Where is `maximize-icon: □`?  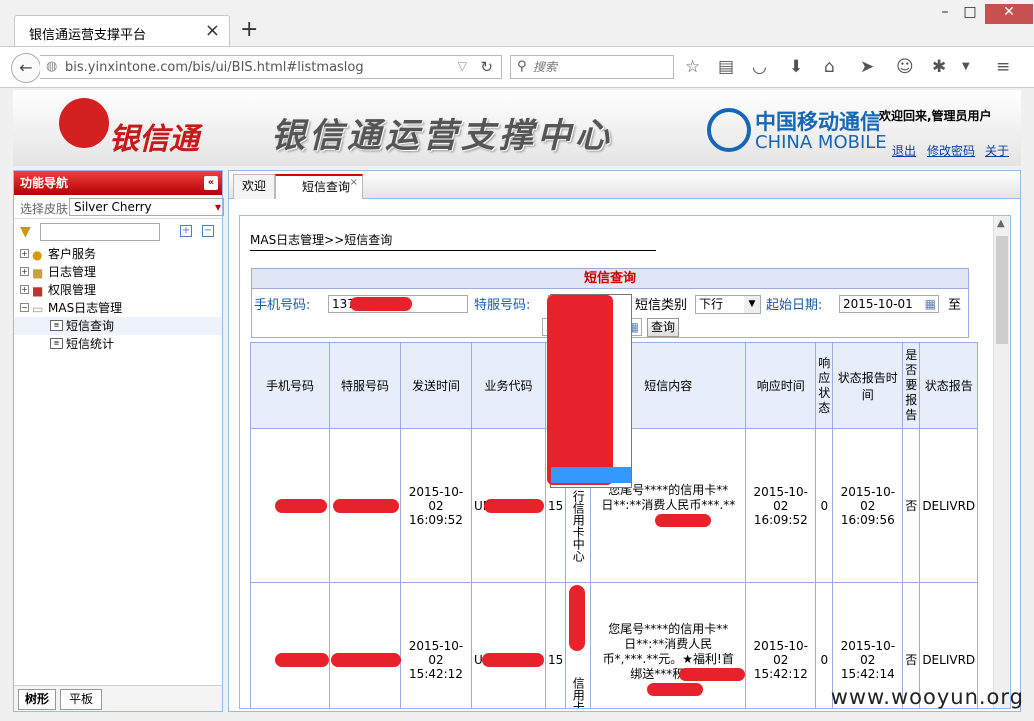
maximize-icon: □ is located at coordinates (970, 14).